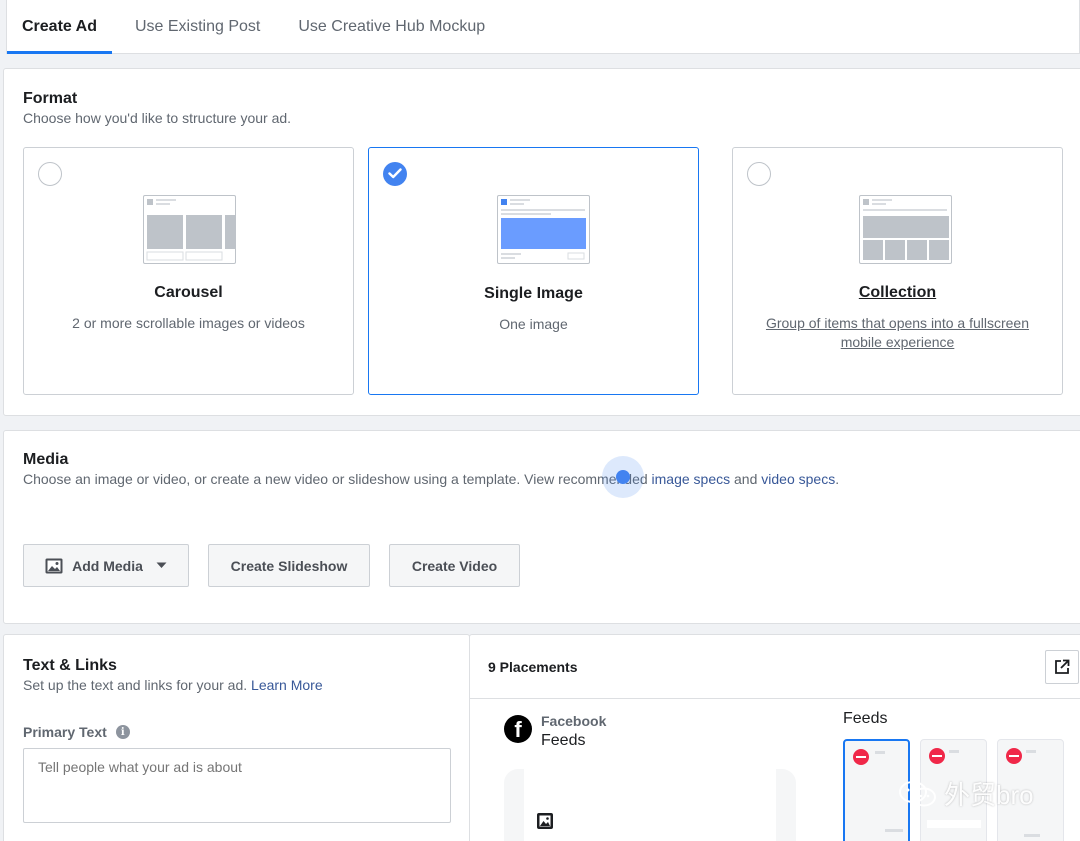 This screenshot has width=1080, height=841. I want to click on platform-placement: Feeds, so click(563, 740).